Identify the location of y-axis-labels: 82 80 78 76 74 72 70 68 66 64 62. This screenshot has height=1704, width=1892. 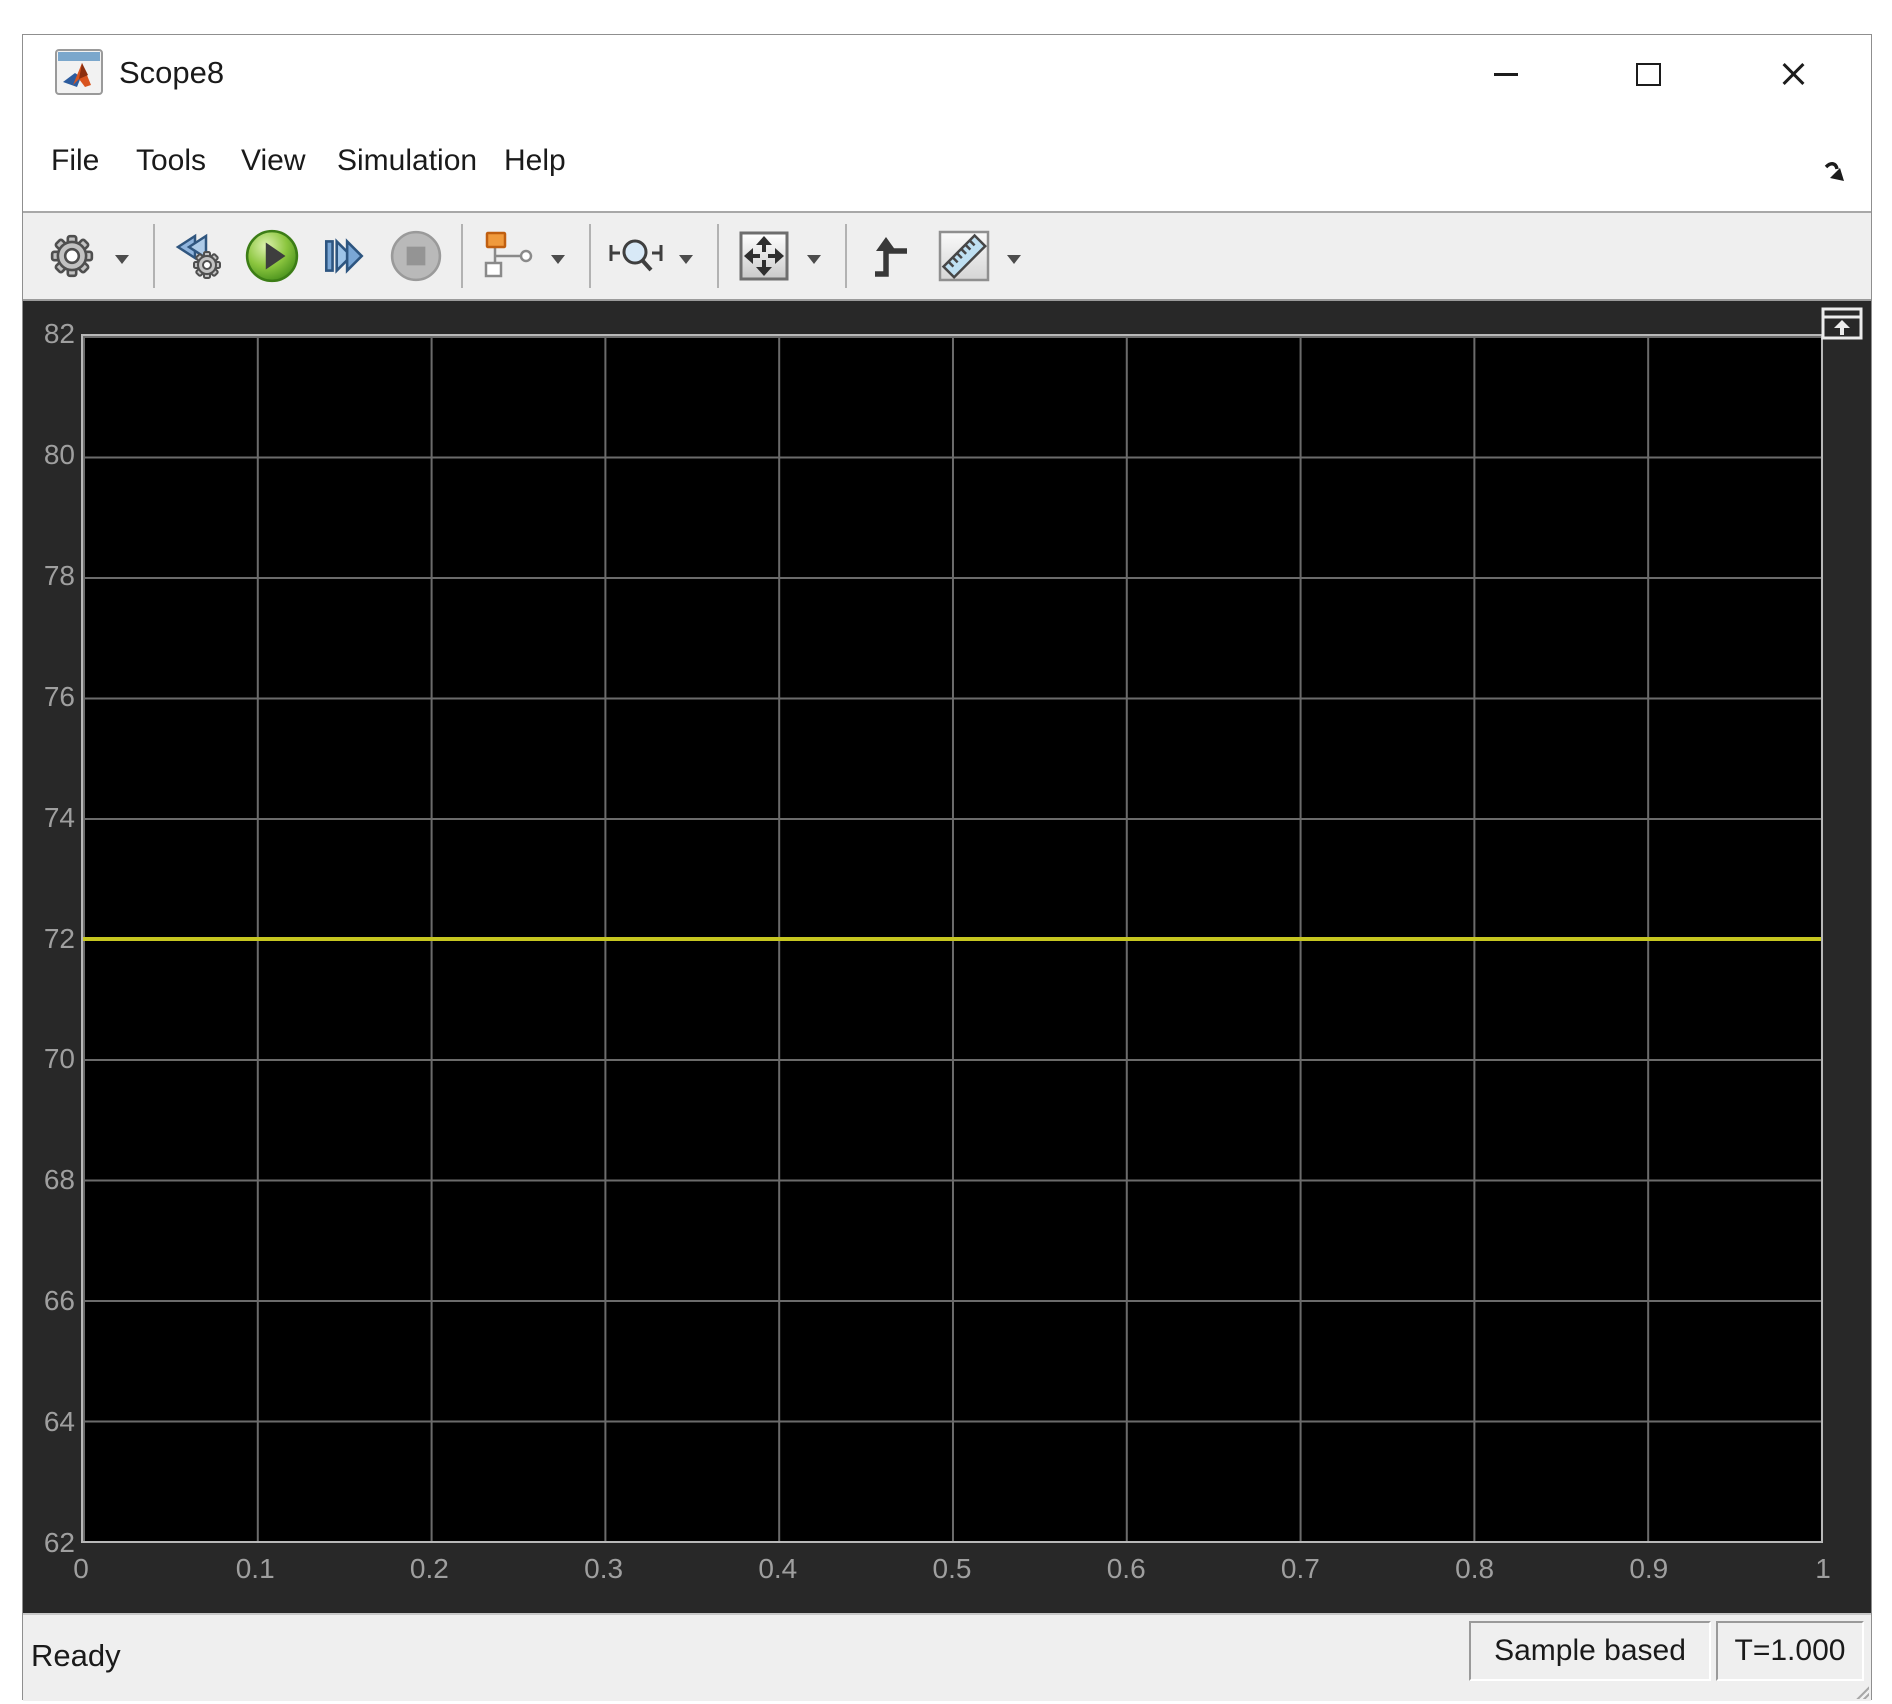
(49, 938).